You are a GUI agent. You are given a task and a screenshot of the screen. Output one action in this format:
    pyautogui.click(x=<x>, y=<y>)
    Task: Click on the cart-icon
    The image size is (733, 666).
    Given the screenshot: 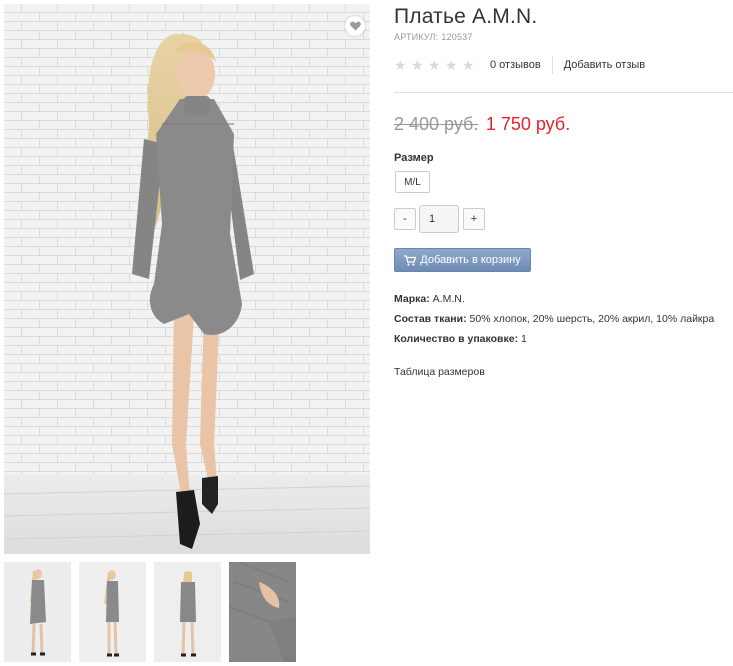 What is the action you would take?
    pyautogui.click(x=410, y=260)
    